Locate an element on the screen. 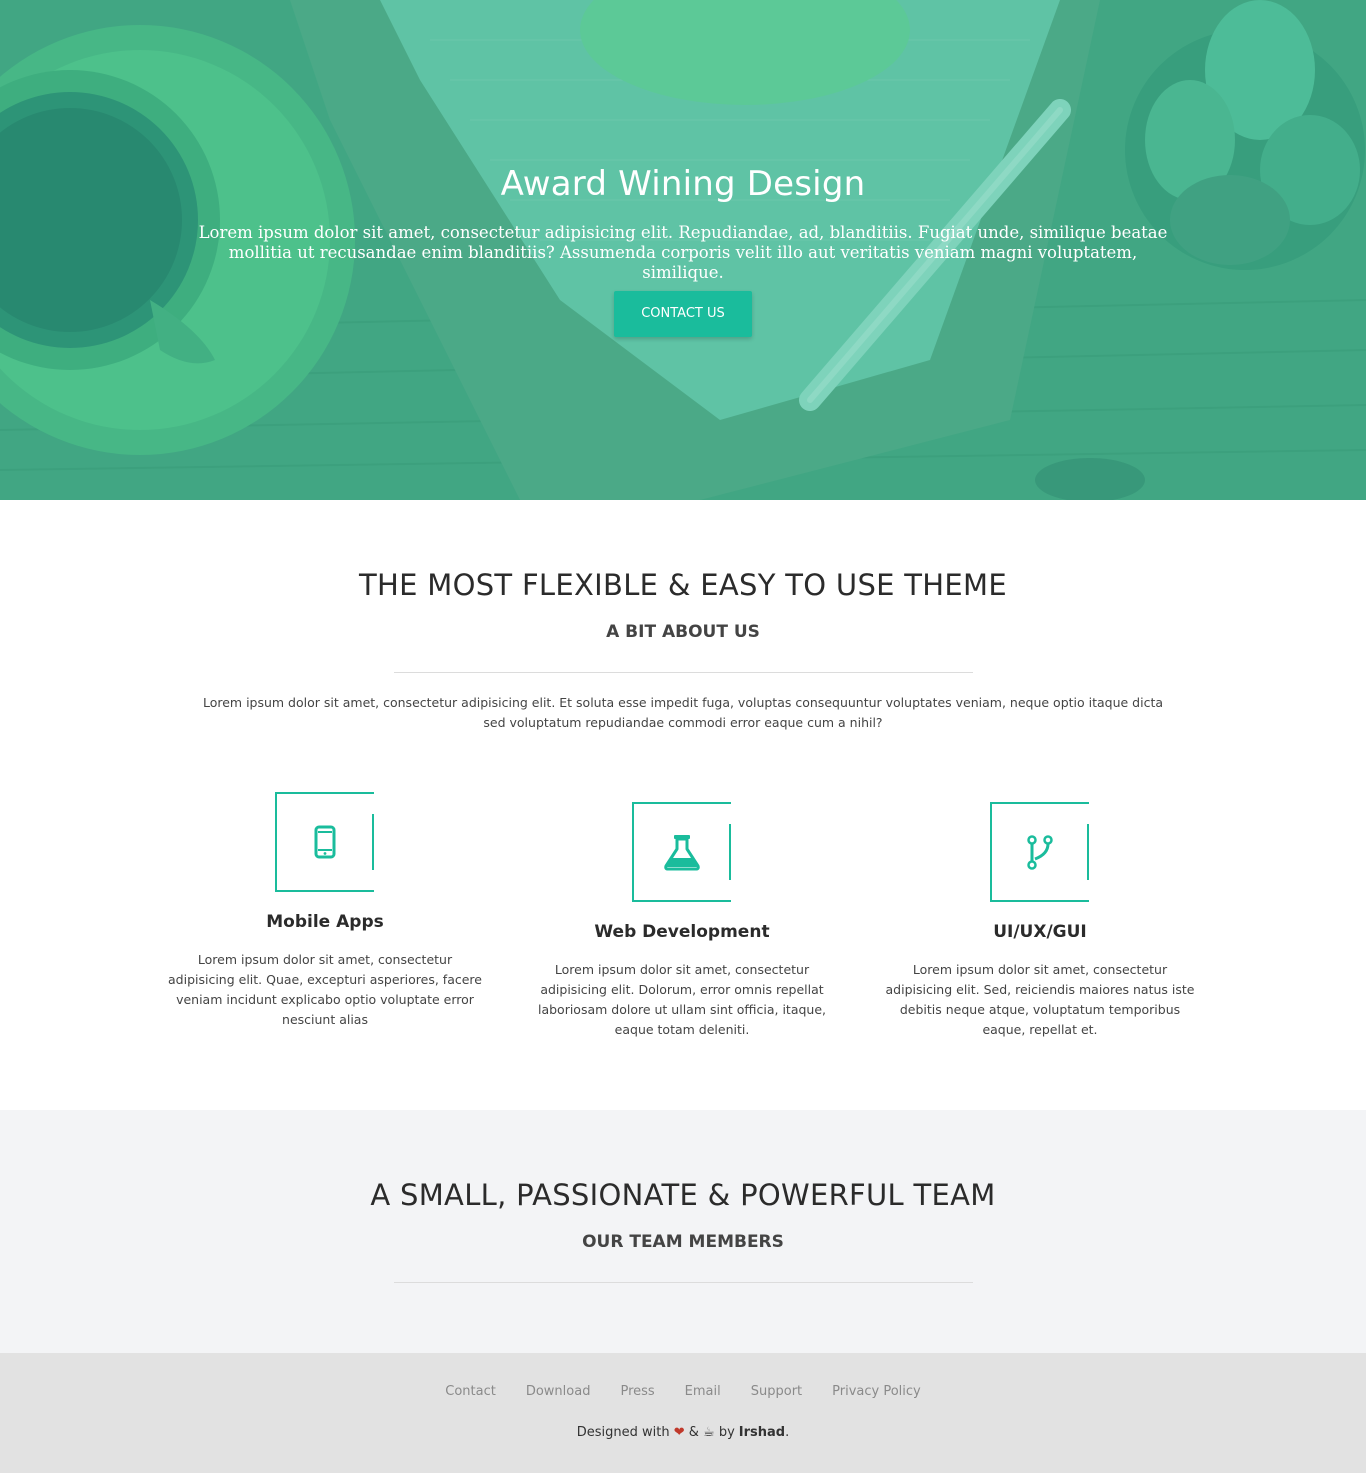 This screenshot has width=1366, height=1473. footer-link-privacy-policy: Privacy Policy is located at coordinates (876, 1391).